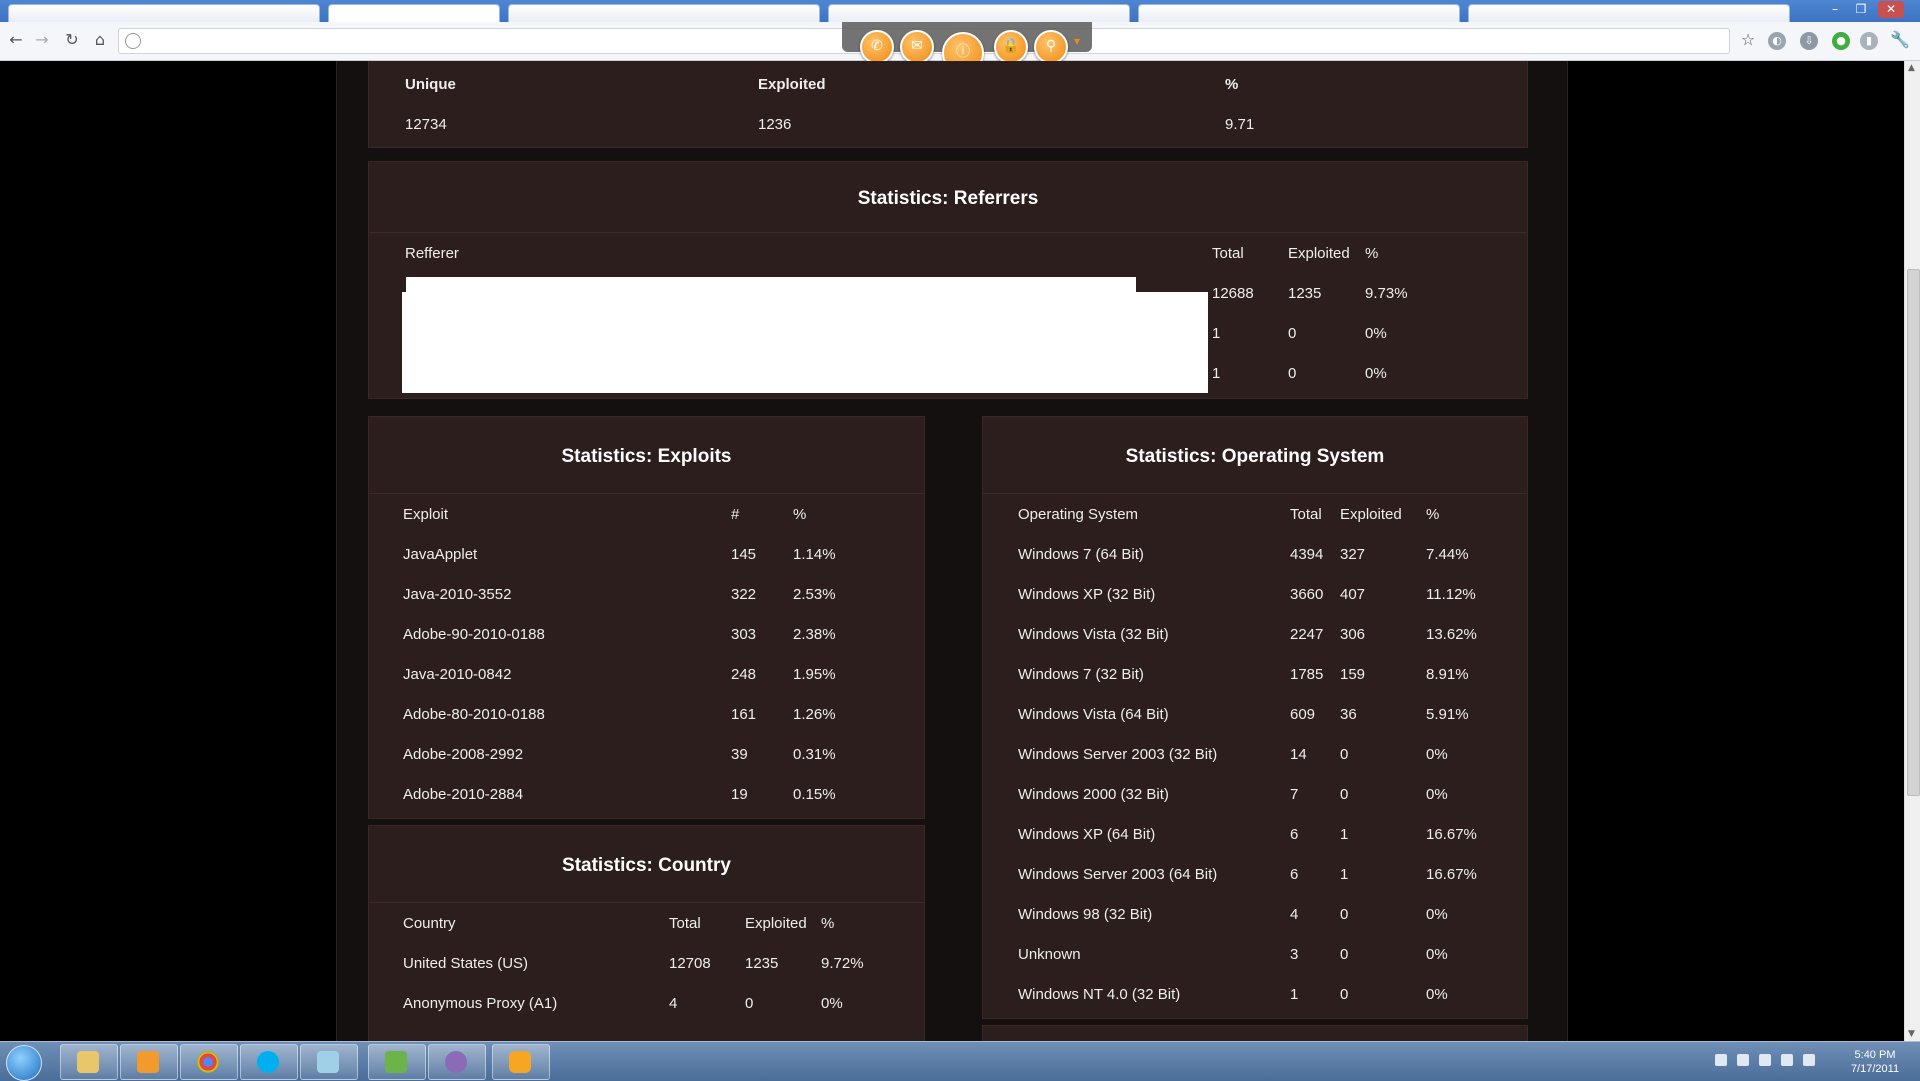 This screenshot has width=1920, height=1081. What do you see at coordinates (1353, 674) in the screenshot?
I see `os-row-exploited: 159` at bounding box center [1353, 674].